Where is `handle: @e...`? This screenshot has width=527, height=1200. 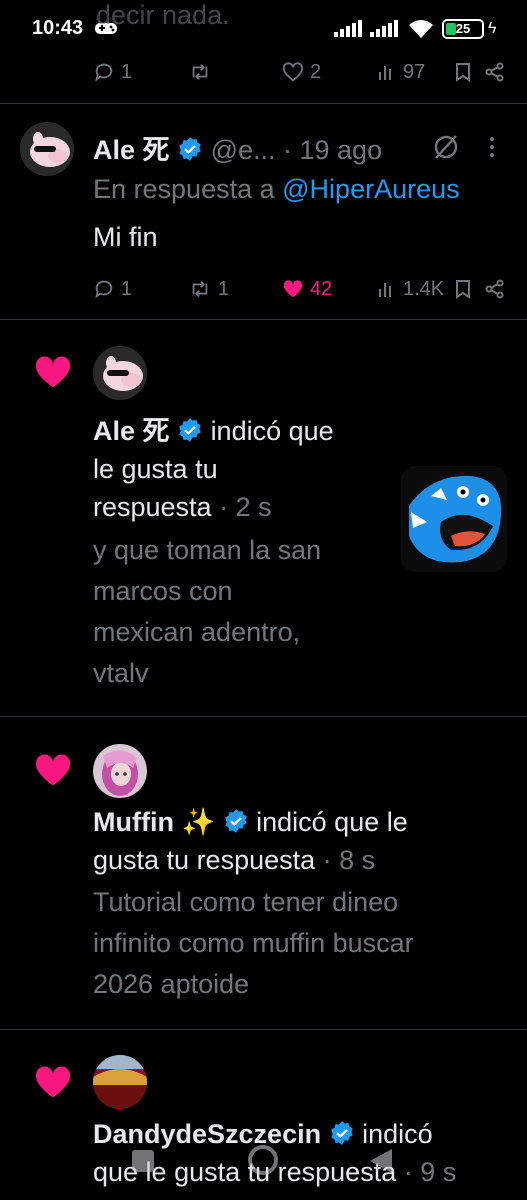
handle: @e... is located at coordinates (243, 150).